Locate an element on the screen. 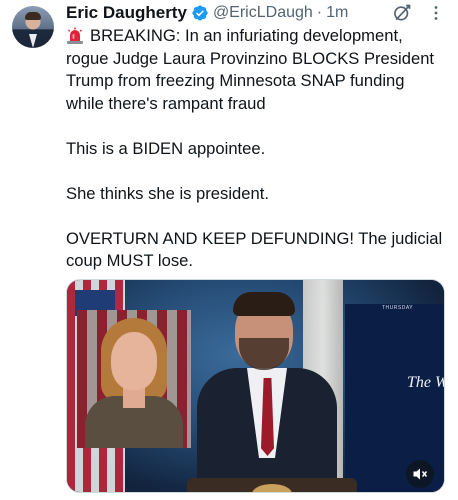 The height and width of the screenshot is (500, 458). screen-label: THURSDAY is located at coordinates (398, 308).